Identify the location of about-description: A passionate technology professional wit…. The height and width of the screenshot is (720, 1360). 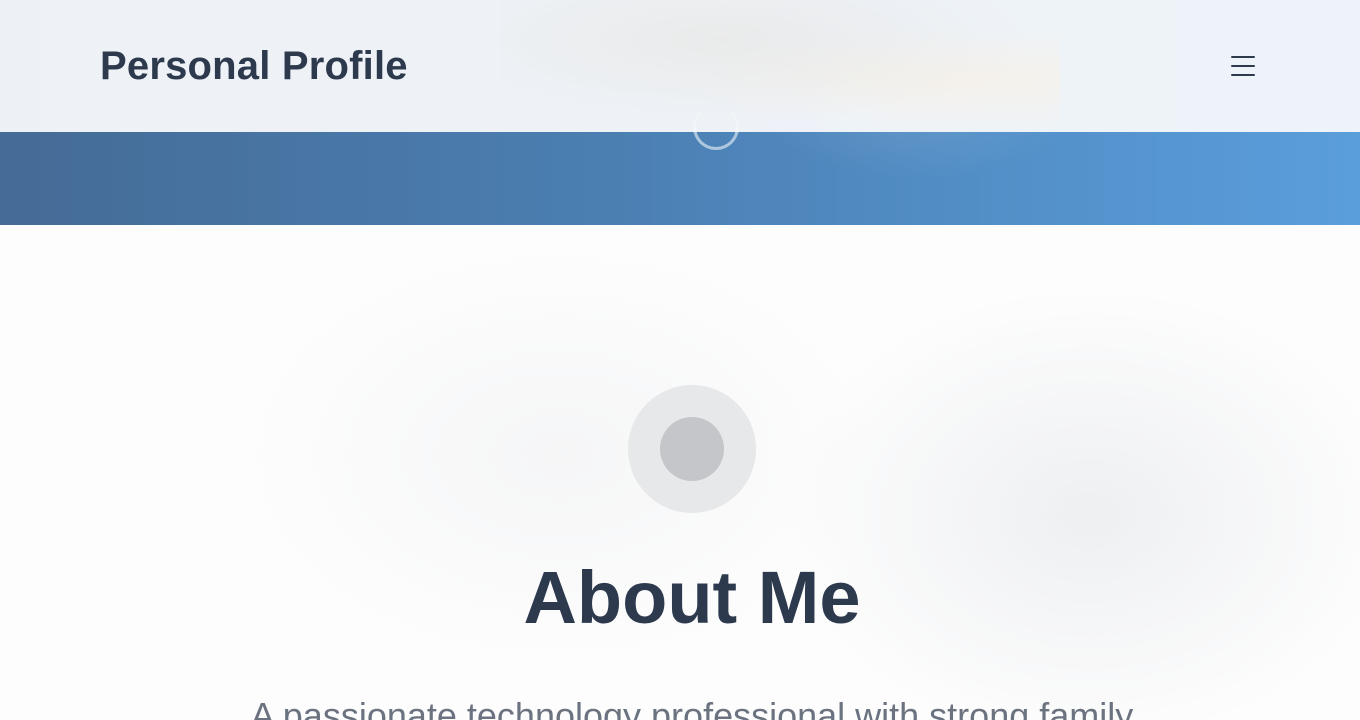
(692, 707).